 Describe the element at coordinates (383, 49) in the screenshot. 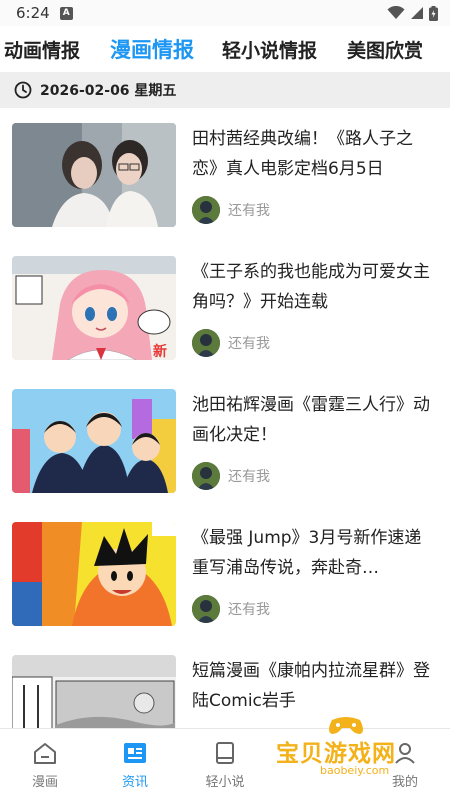

I see `tab-gallery: 美图欣赏` at that location.